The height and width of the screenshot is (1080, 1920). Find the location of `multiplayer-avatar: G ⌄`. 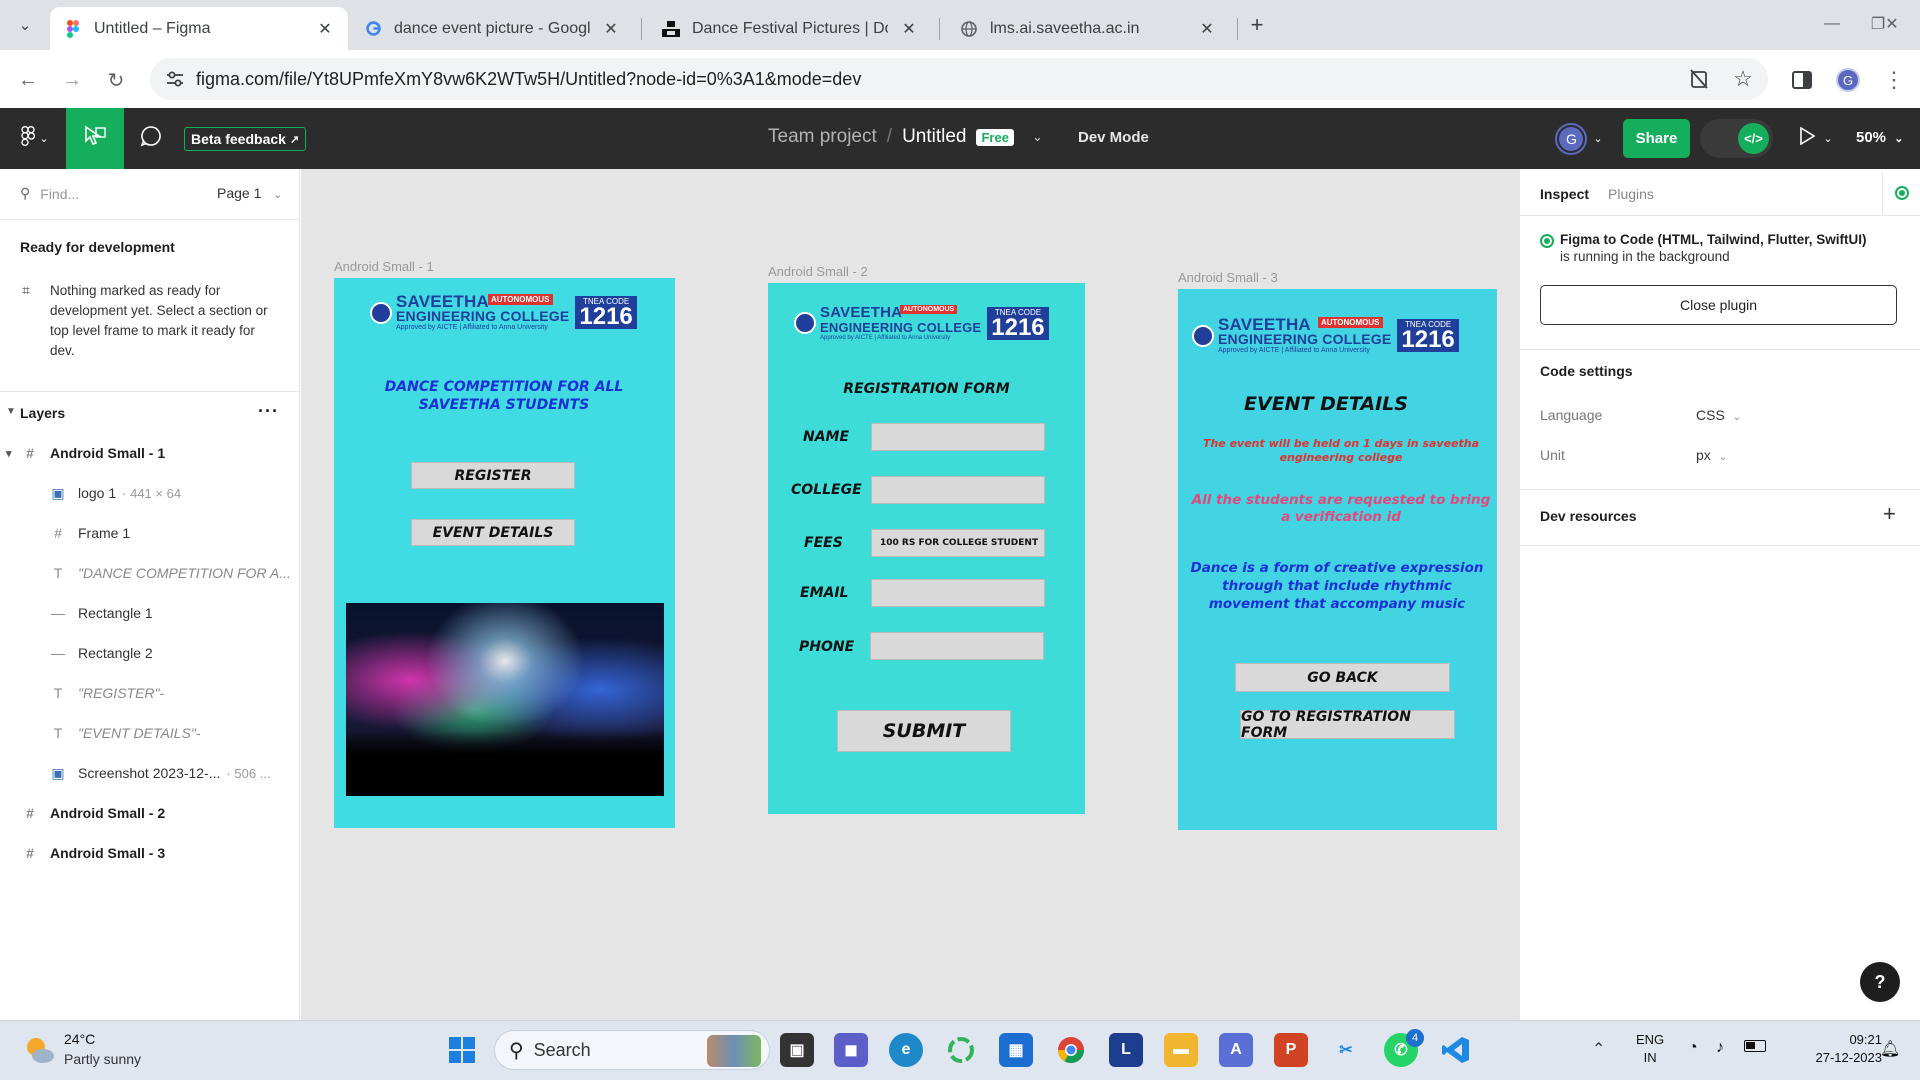

multiplayer-avatar: G ⌄ is located at coordinates (1580, 138).